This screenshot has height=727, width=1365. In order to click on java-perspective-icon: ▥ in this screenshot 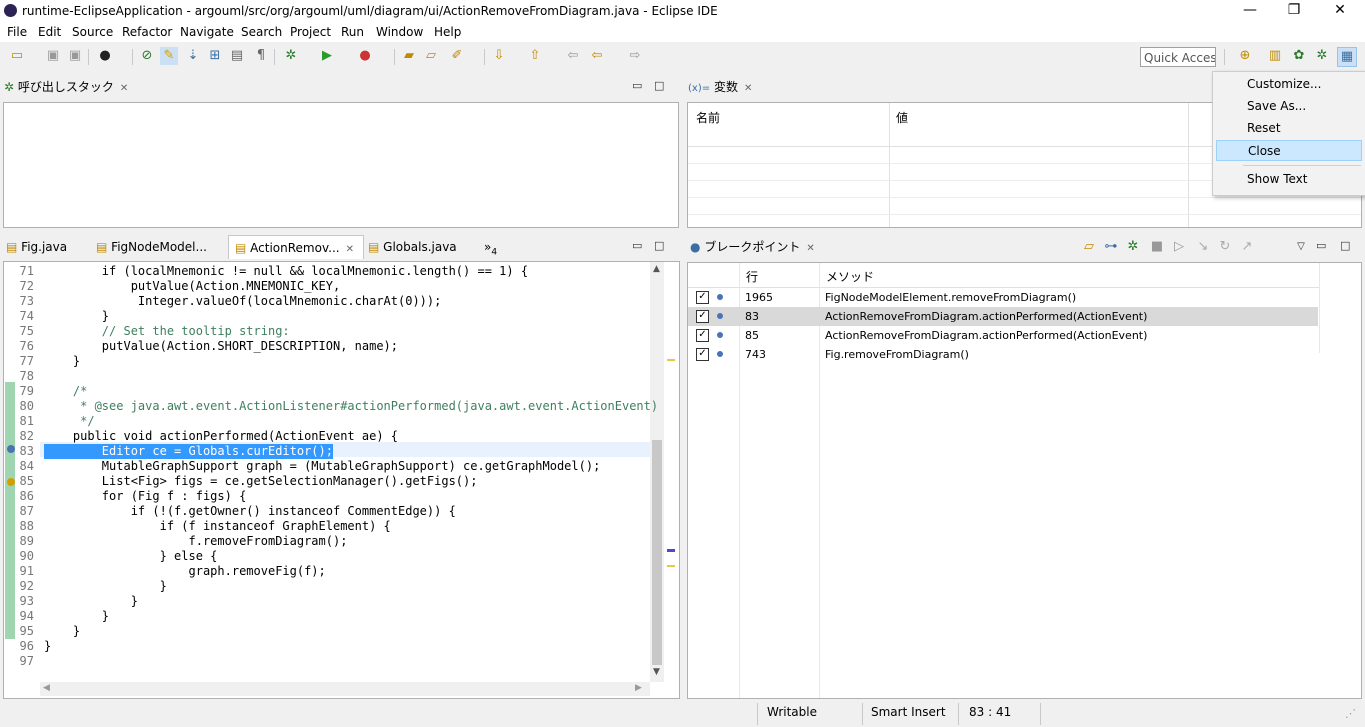, I will do `click(1275, 56)`.